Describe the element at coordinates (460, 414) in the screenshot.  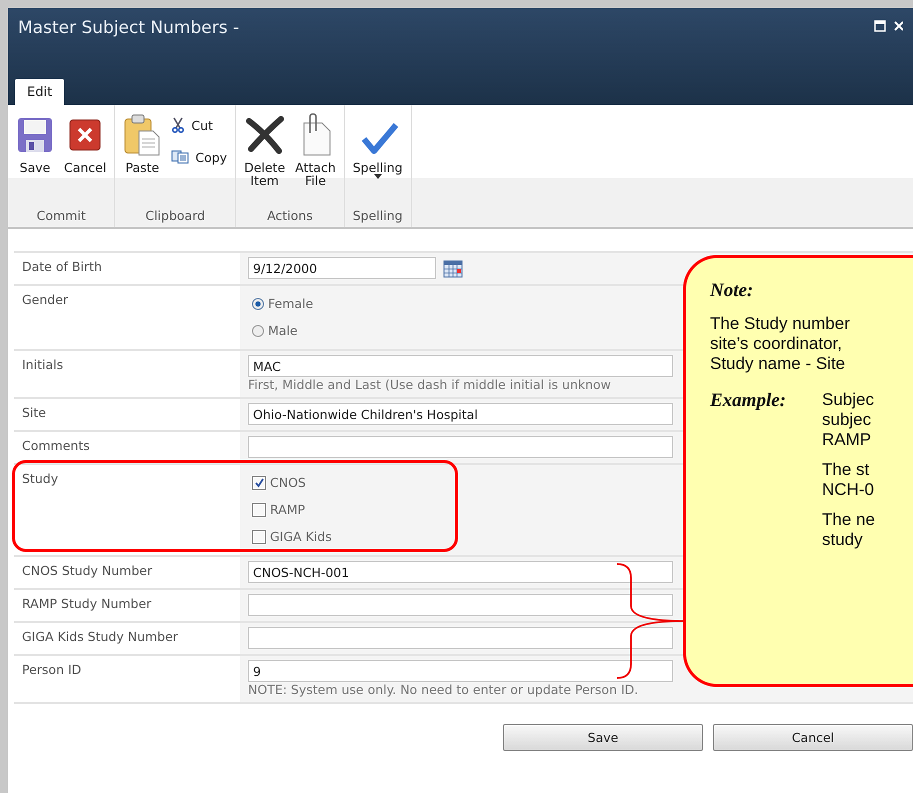
I see `text-field: Ohio-Nationwide Children's Hospital` at that location.